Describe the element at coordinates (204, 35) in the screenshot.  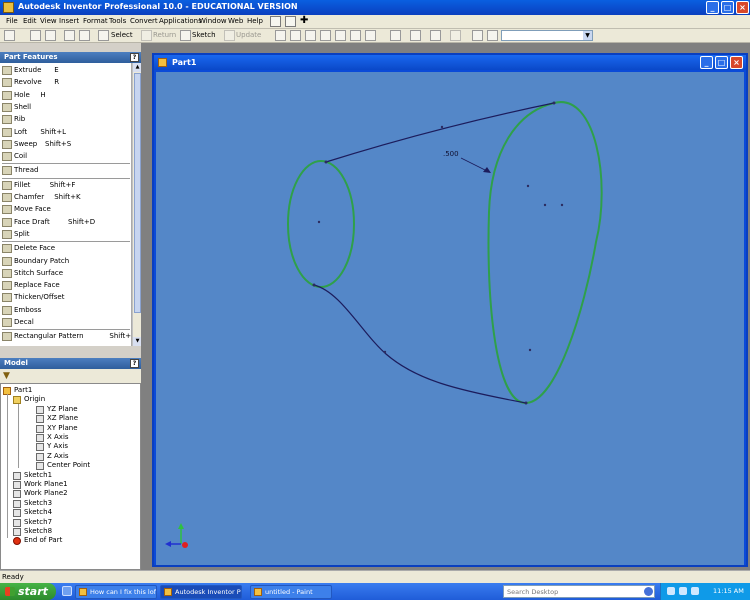
I see `sketch-button: Sketch` at that location.